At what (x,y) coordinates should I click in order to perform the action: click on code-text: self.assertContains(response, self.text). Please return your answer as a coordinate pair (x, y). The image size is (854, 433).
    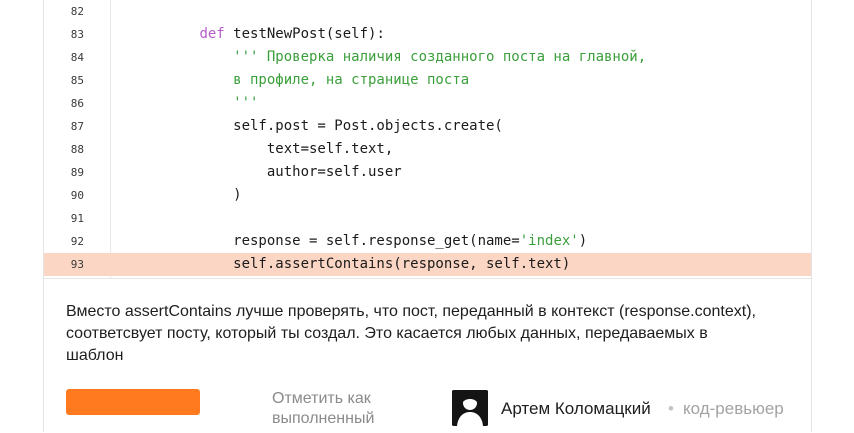
    Looking at the image, I should click on (351, 264).